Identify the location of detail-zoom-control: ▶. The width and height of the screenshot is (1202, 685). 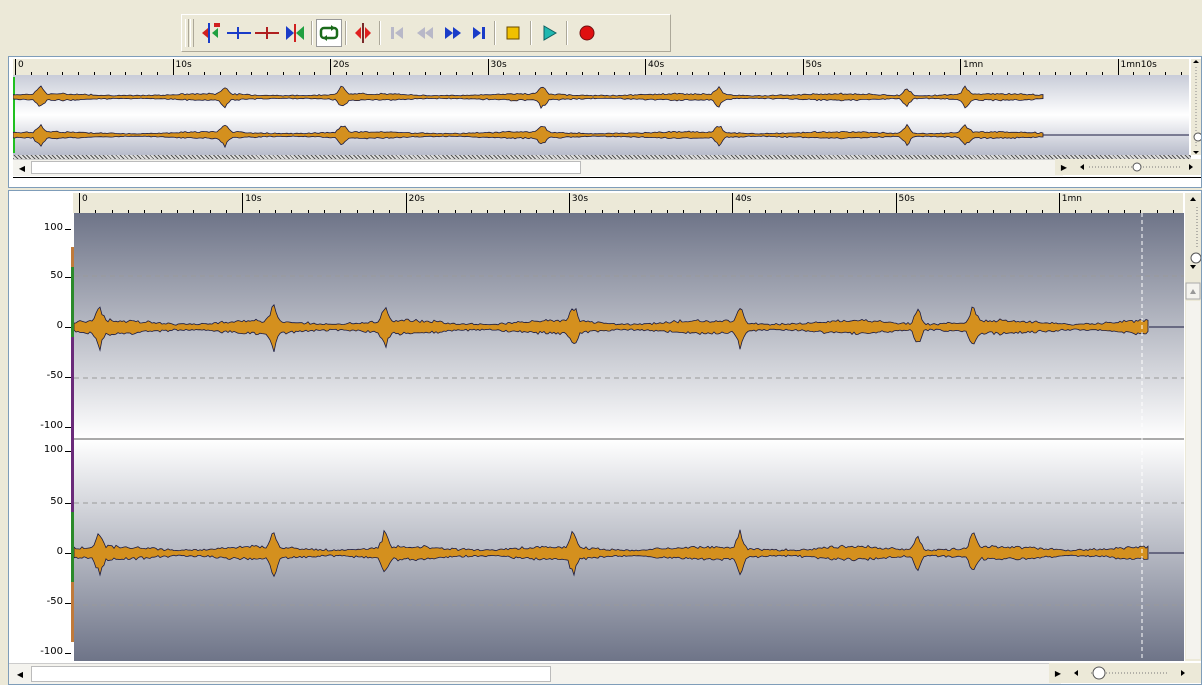
(1125, 673).